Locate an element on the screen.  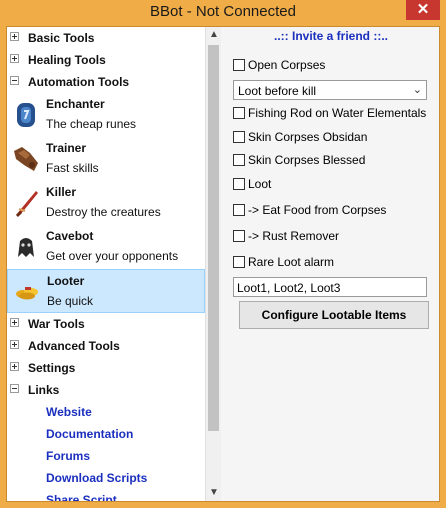
checkbox-label: Rare Loot alarm is located at coordinates (291, 262).